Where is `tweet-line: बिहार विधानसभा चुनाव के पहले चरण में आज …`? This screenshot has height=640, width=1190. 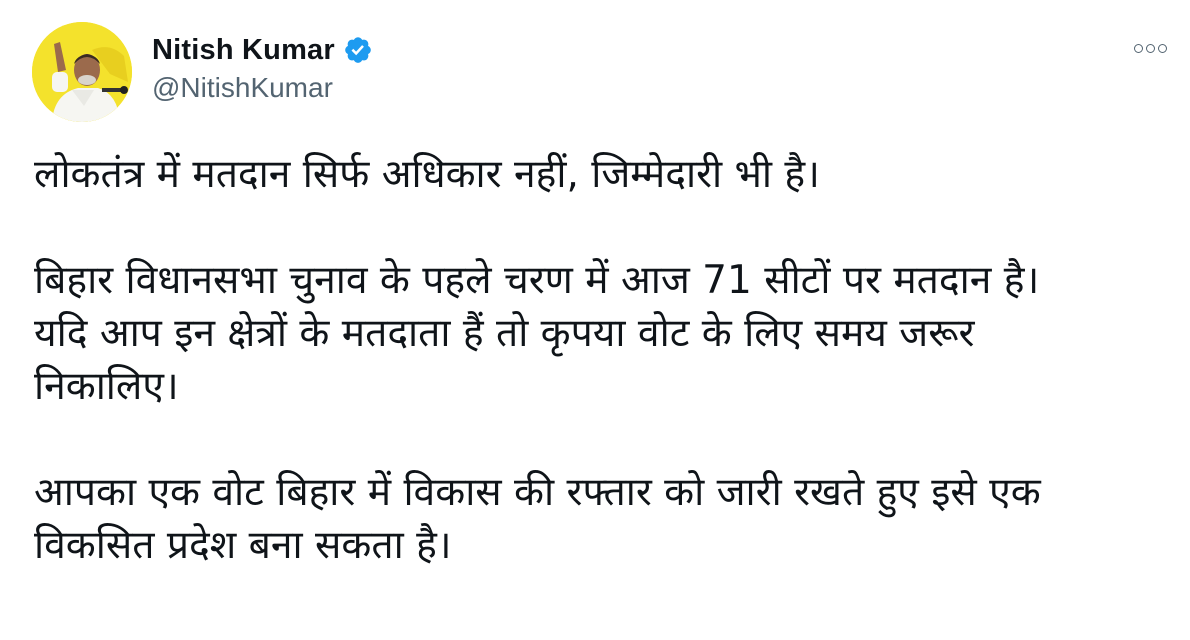 tweet-line: बिहार विधानसभा चुनाव के पहले चरण में आज … is located at coordinates (537, 280).